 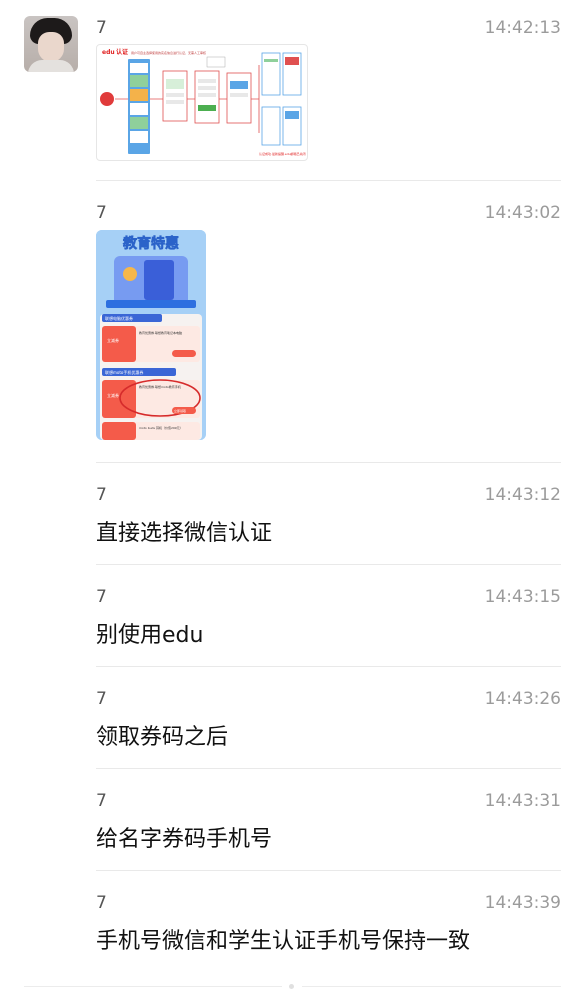 What do you see at coordinates (51, 47) in the screenshot?
I see `avatar-face` at bounding box center [51, 47].